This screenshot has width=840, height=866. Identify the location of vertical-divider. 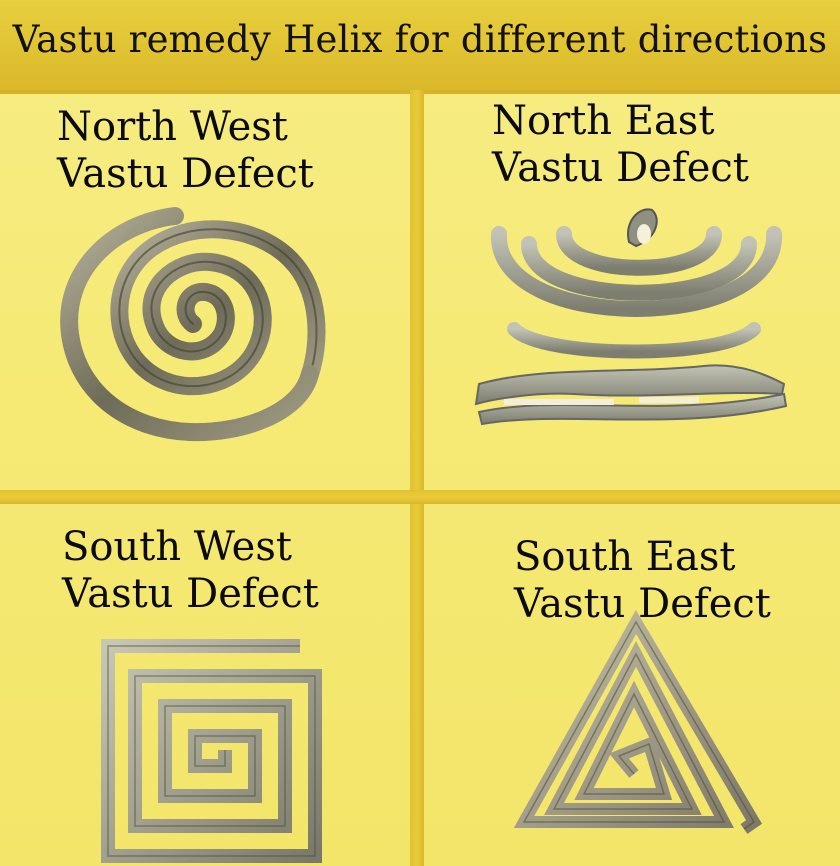
(417, 478).